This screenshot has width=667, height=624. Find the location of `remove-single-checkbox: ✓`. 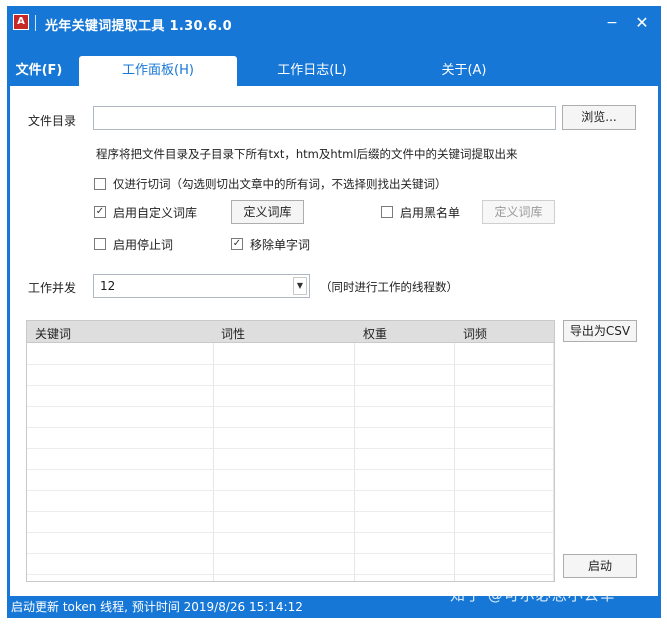

remove-single-checkbox: ✓ is located at coordinates (237, 244).